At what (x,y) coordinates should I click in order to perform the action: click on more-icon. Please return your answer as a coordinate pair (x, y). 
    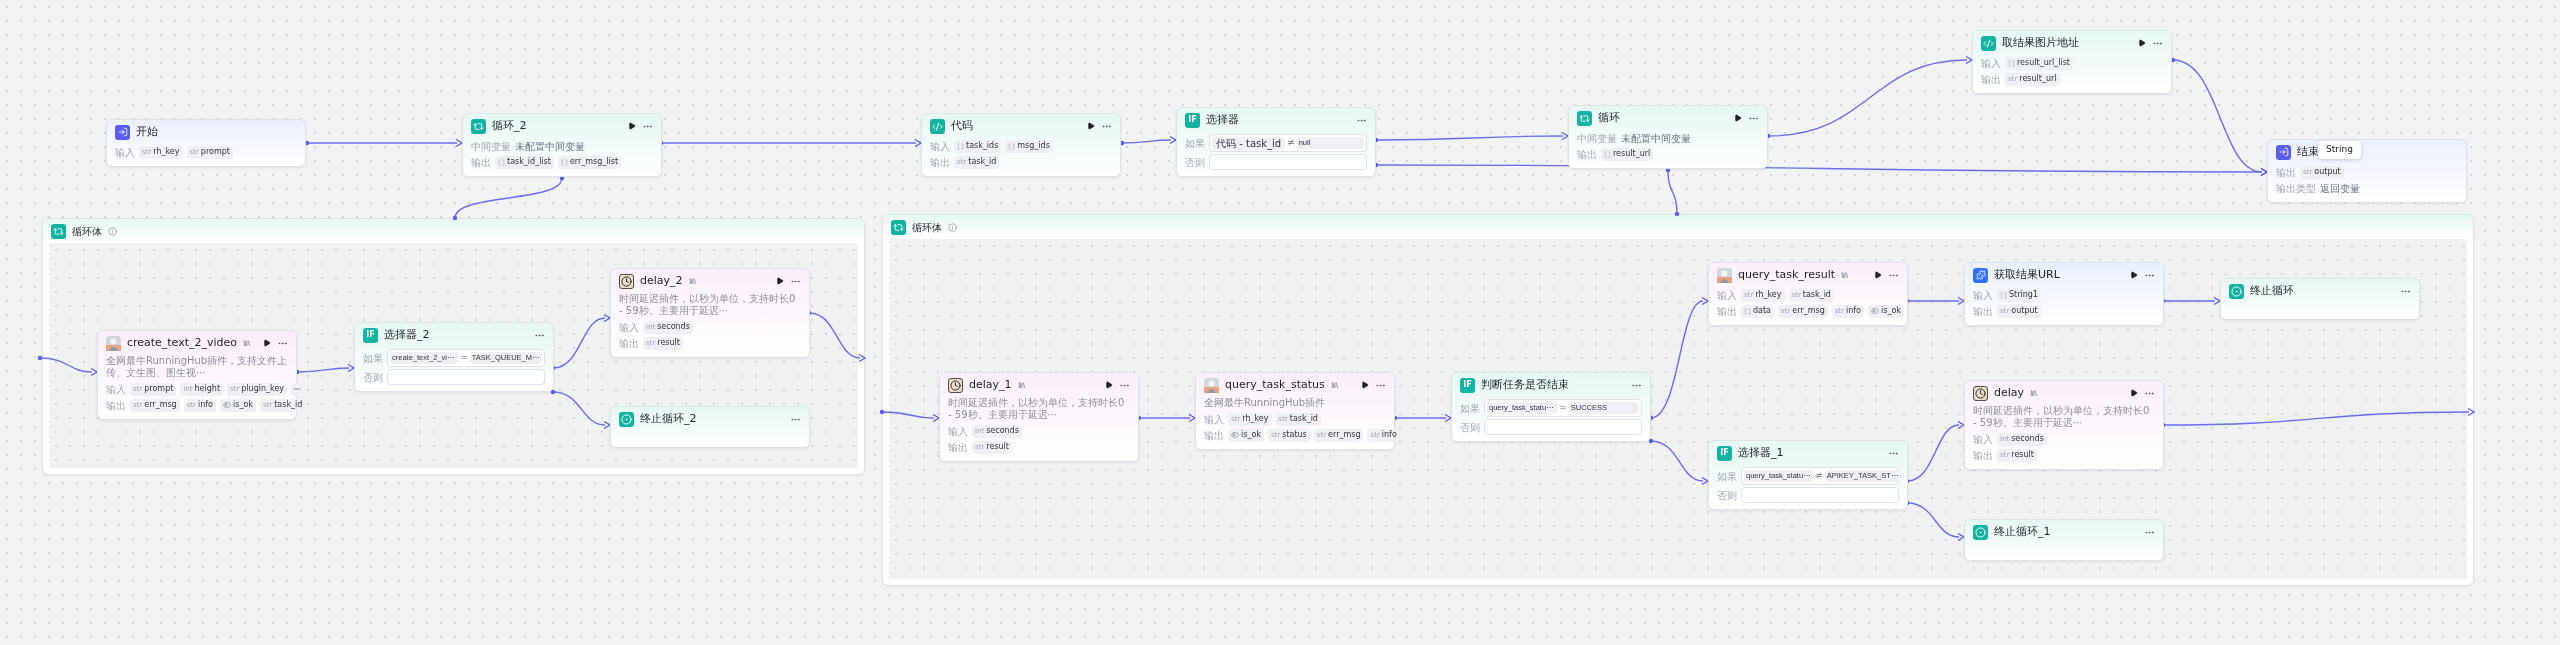
    Looking at the image, I should click on (297, 389).